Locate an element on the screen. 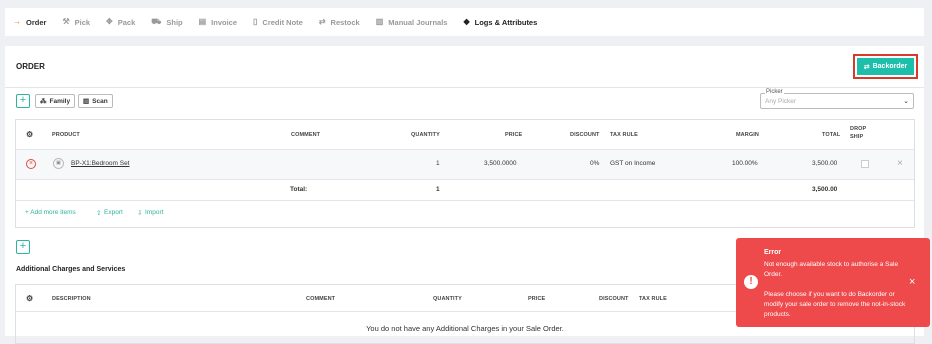 This screenshot has height=344, width=932. family-icon: ⁂ is located at coordinates (43, 101).